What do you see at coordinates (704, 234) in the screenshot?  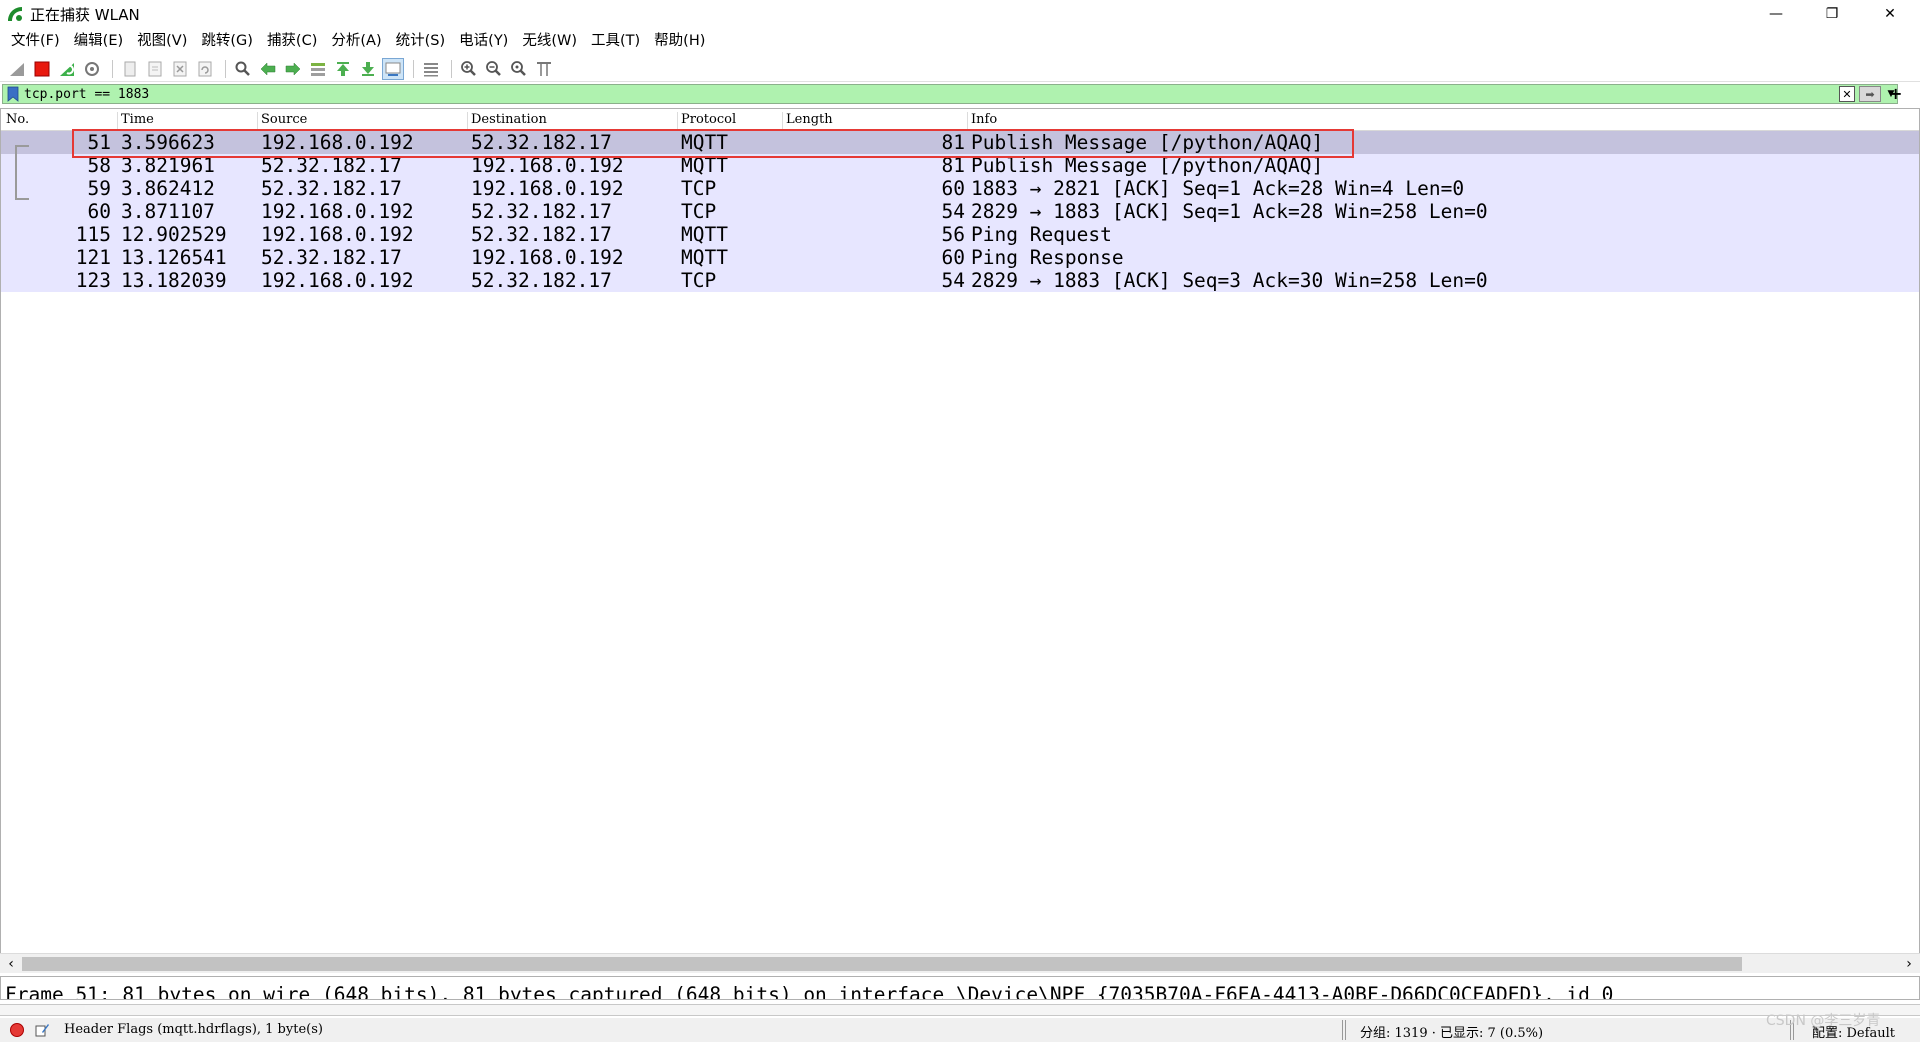 I see `packet-protocol-cell: MQTT` at bounding box center [704, 234].